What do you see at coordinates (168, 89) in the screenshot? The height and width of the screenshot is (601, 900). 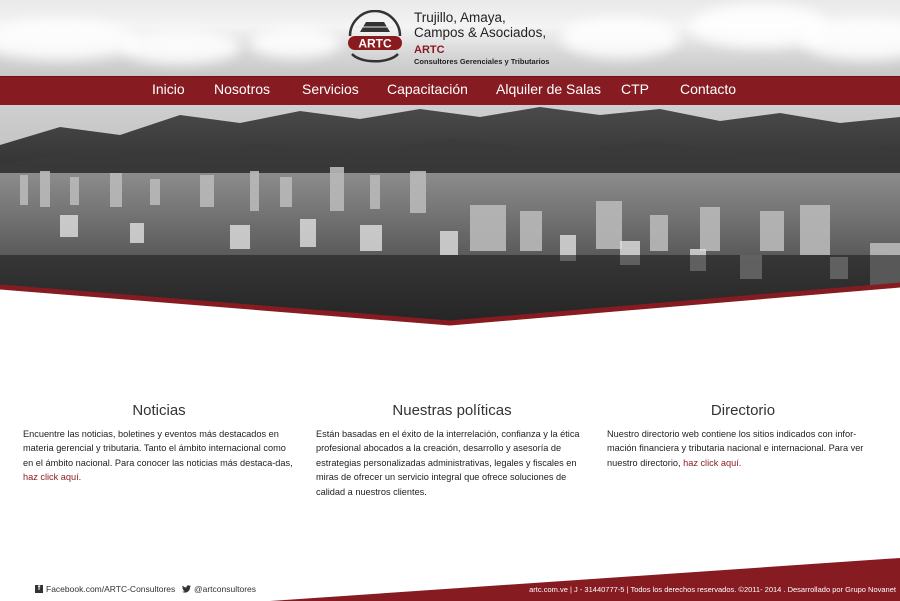 I see `nav-item-inicio: Inicio` at bounding box center [168, 89].